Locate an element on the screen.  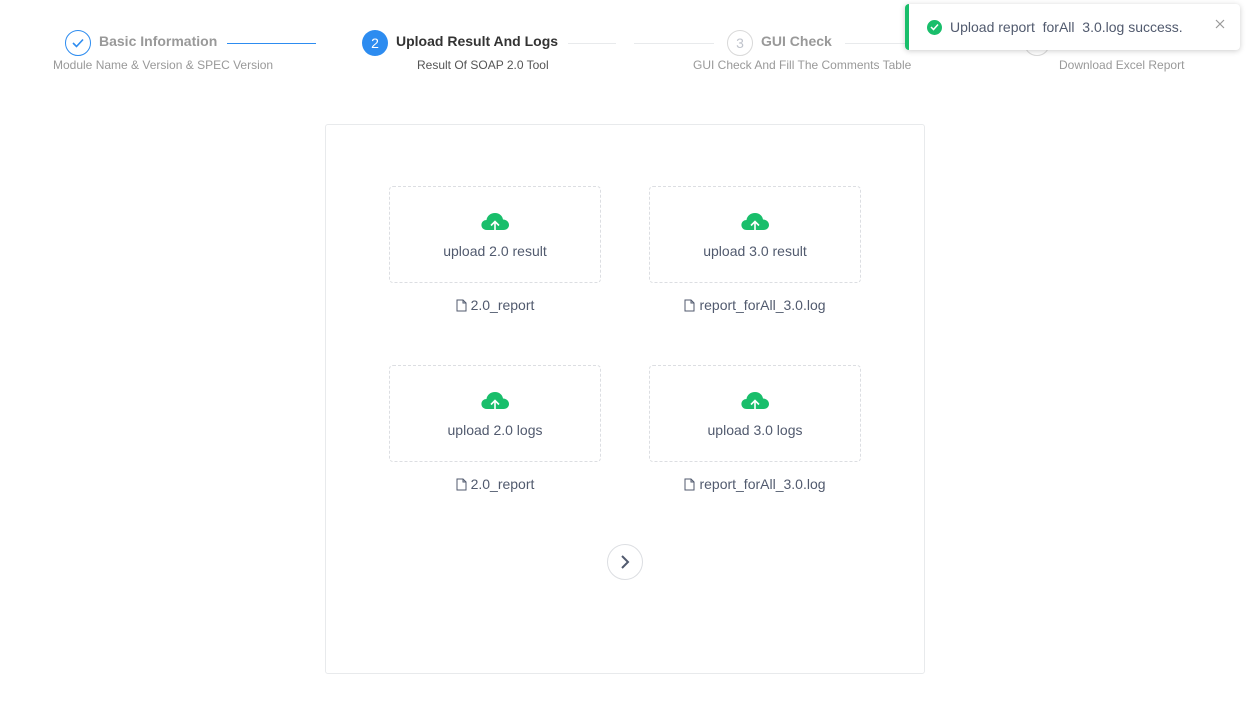
upload-3-0-result-button: upload 3.0 result is located at coordinates (755, 234).